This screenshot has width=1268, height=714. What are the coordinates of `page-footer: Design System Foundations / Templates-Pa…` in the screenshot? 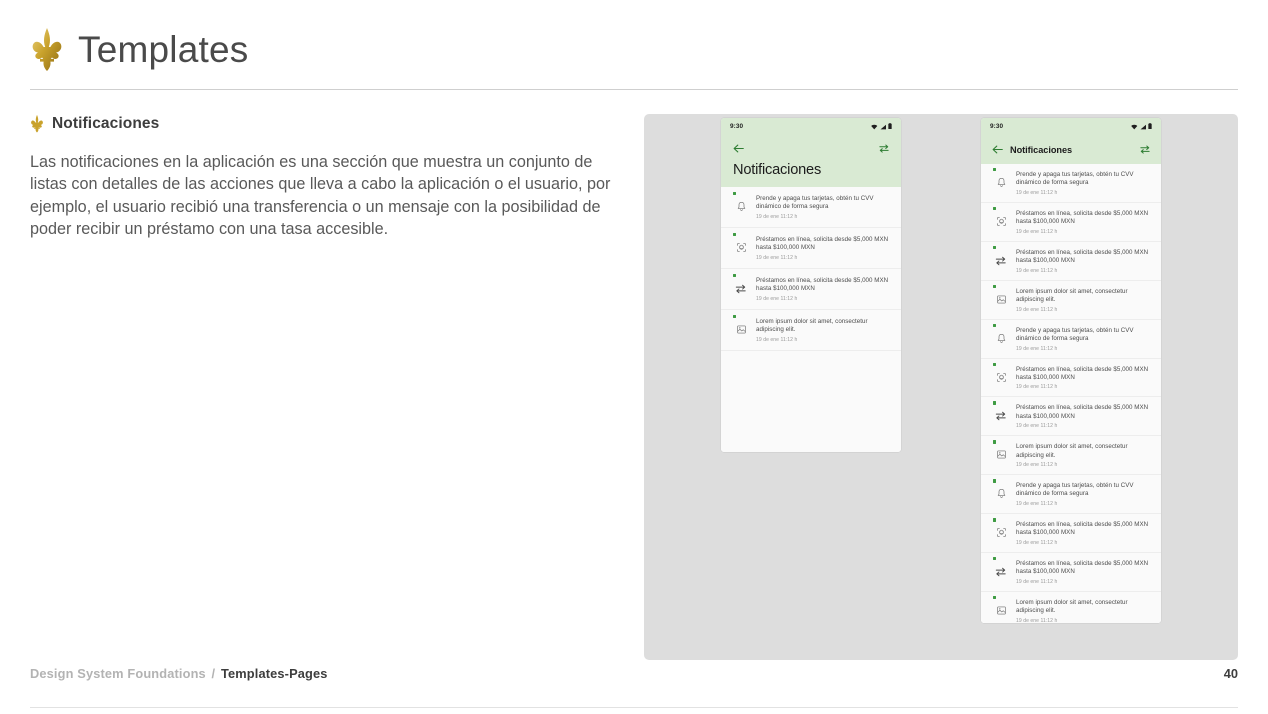 It's located at (634, 673).